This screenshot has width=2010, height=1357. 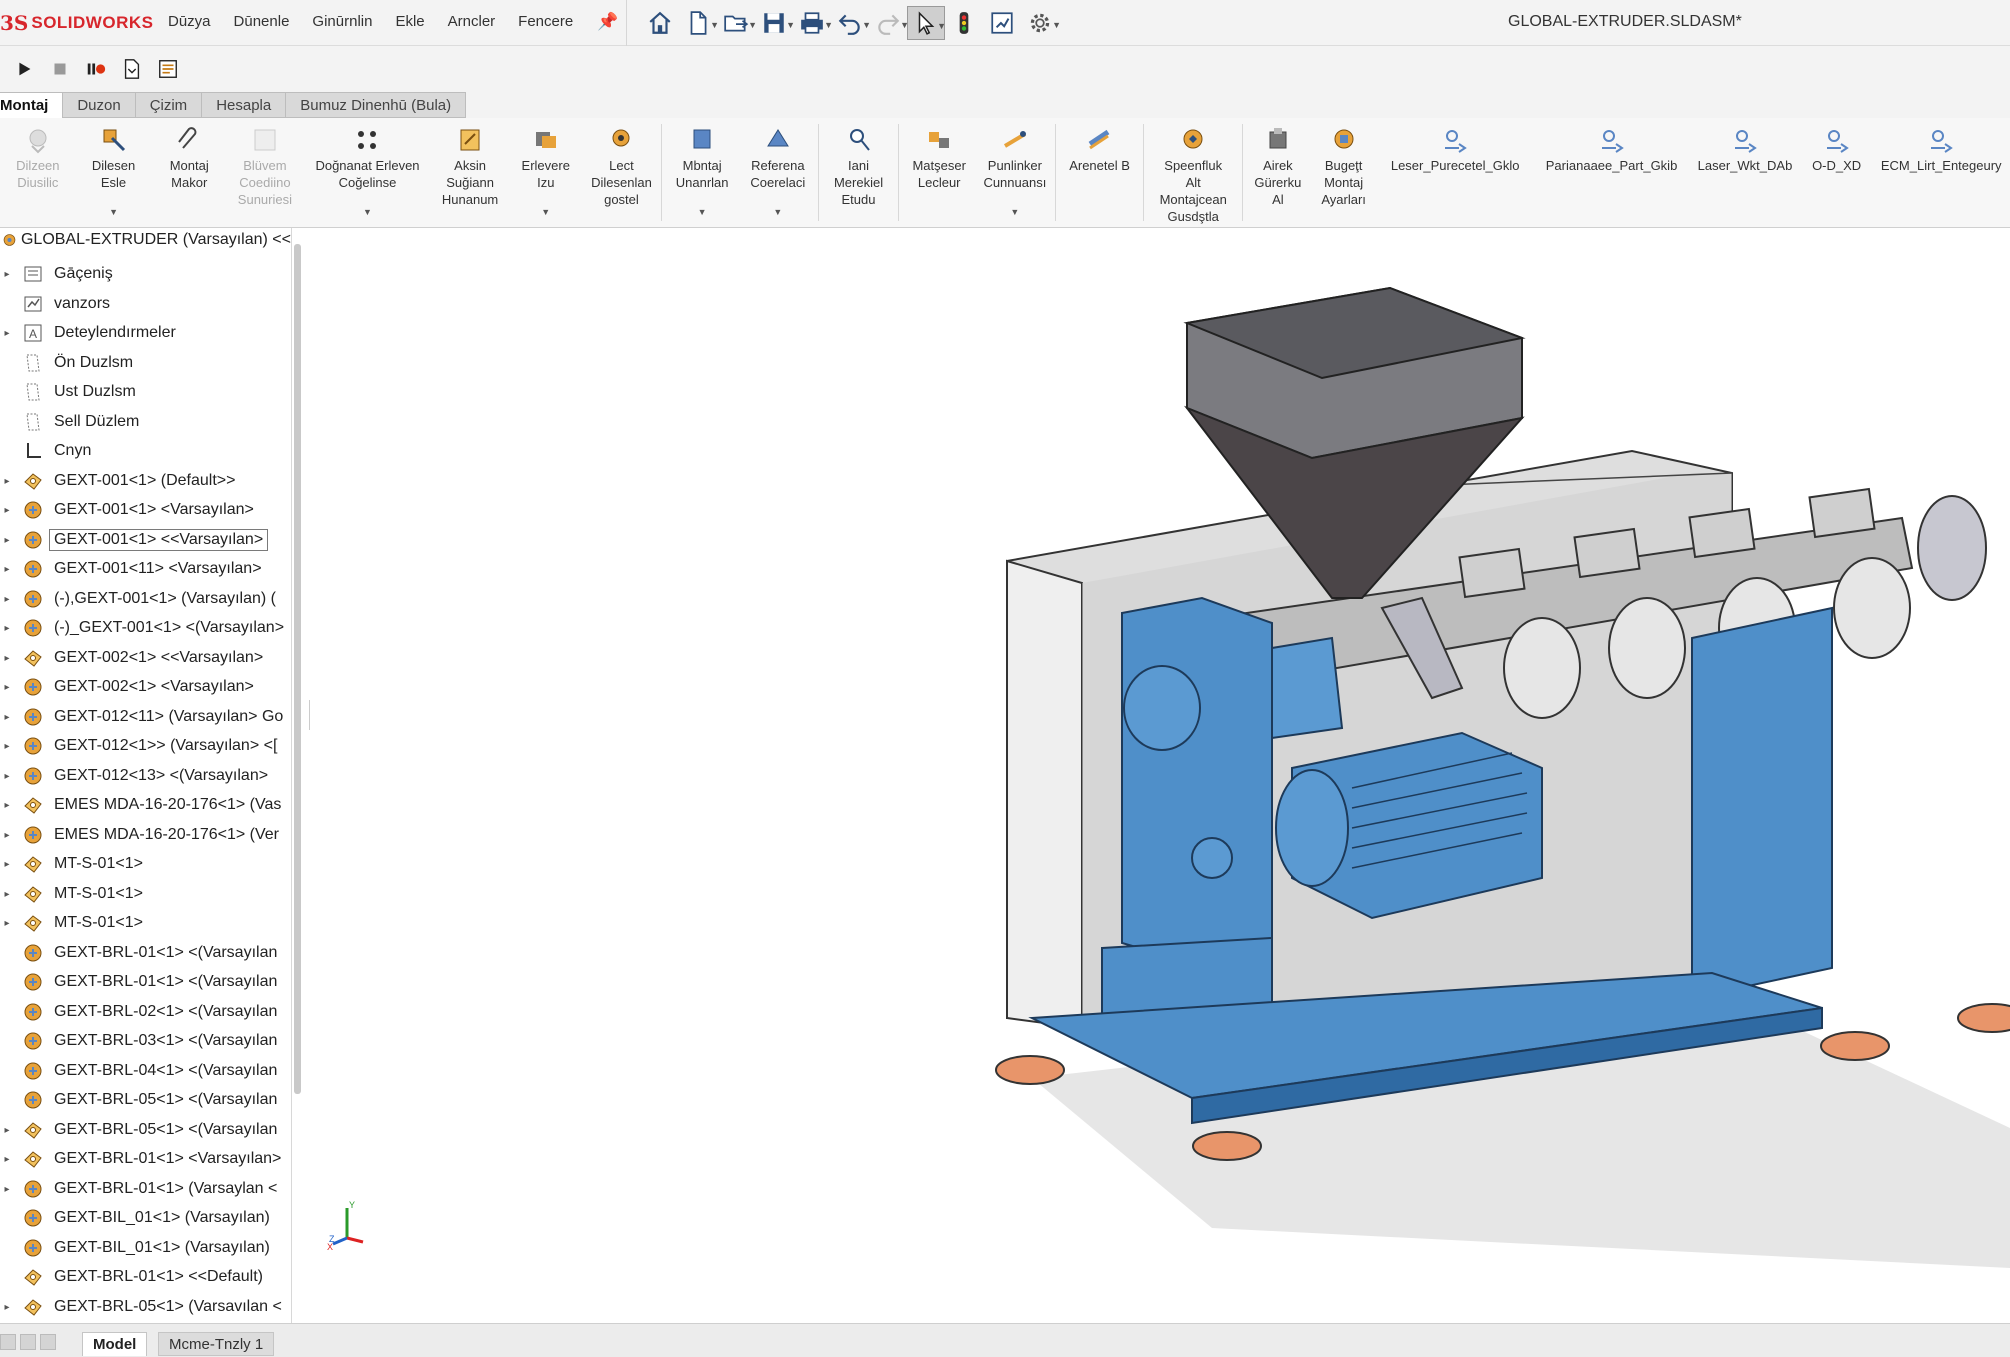 I want to click on smart-fasteners-button: Doğnanat Erleven Coğelinse ▼, so click(x=367, y=172).